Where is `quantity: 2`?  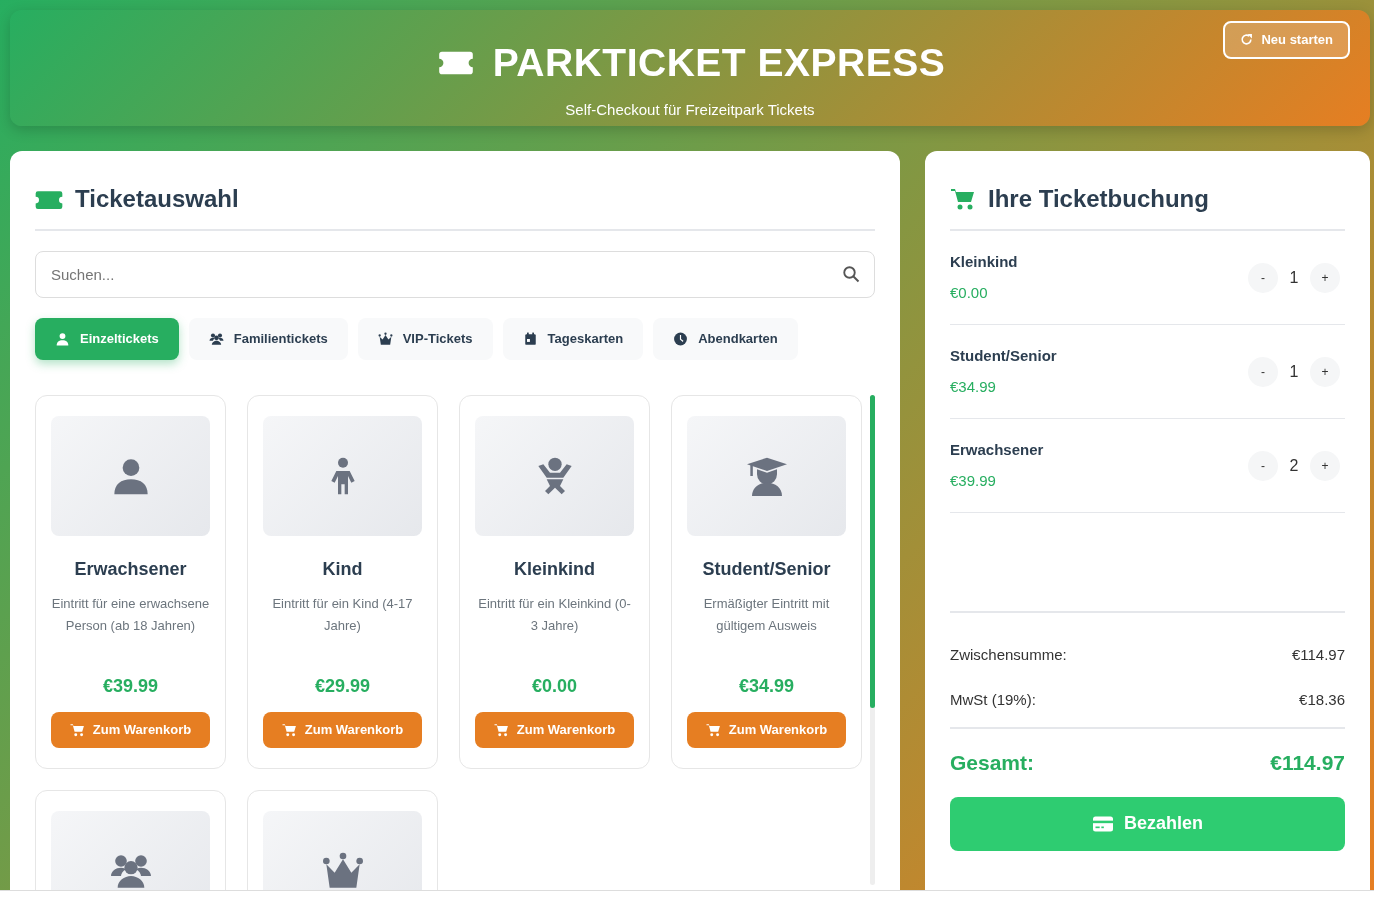
quantity: 2 is located at coordinates (1294, 465).